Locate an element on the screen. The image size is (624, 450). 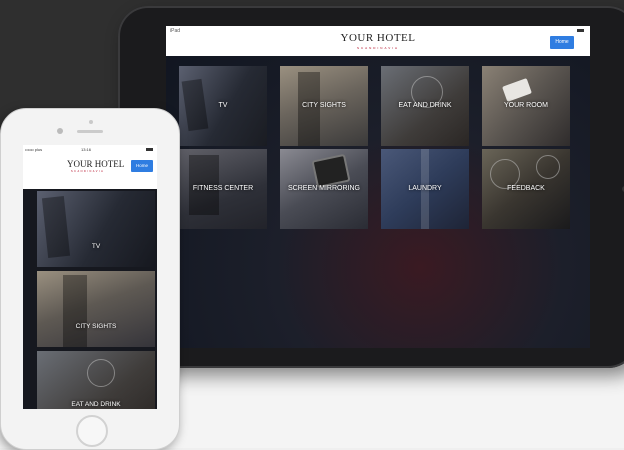
tile-label: FITNESS CENTER is located at coordinates (223, 188).